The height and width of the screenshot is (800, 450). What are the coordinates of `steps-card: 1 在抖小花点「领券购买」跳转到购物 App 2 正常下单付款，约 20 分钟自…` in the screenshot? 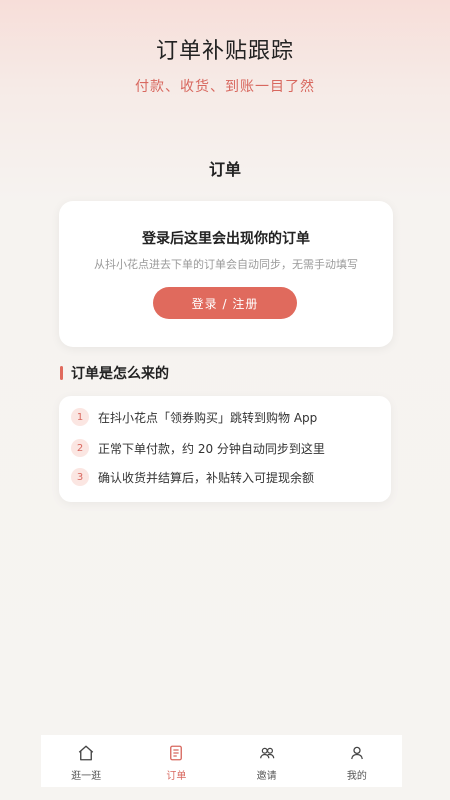 It's located at (225, 449).